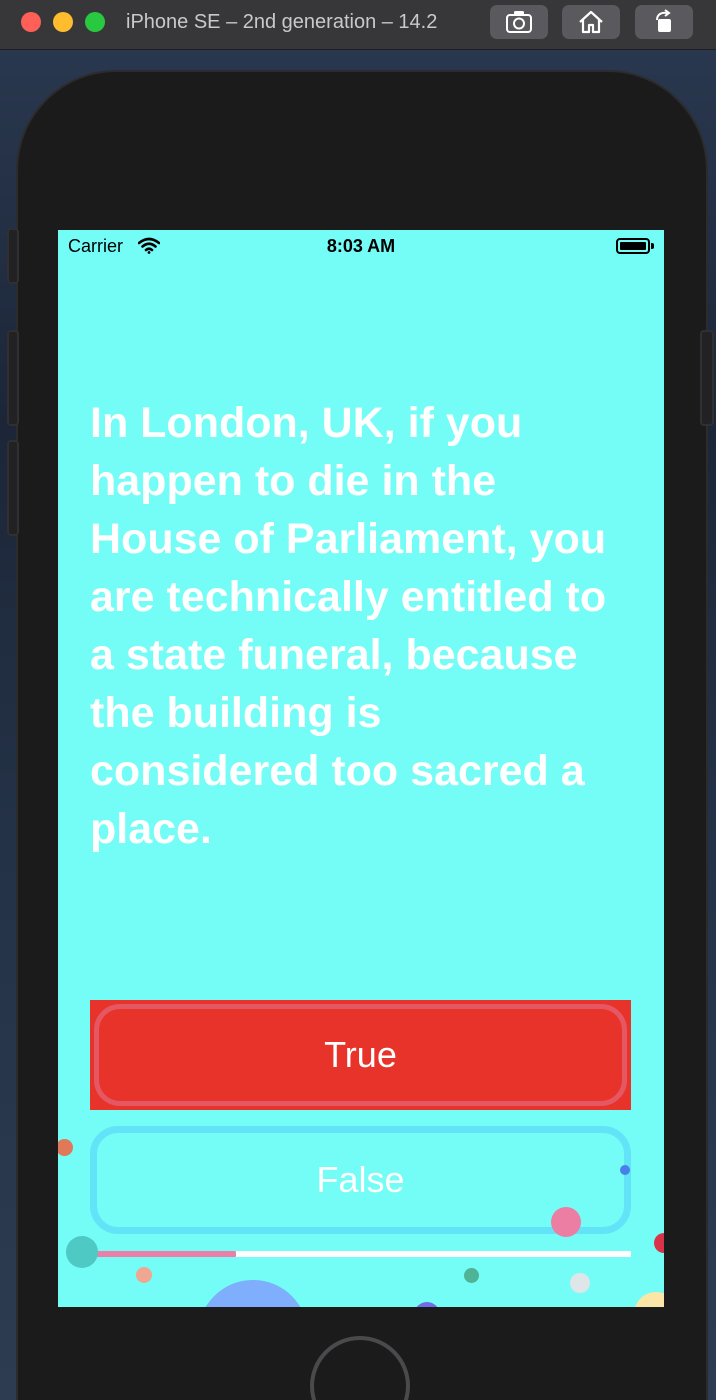 This screenshot has height=1400, width=716. Describe the element at coordinates (163, 1254) in the screenshot. I see `progress-fill` at that location.